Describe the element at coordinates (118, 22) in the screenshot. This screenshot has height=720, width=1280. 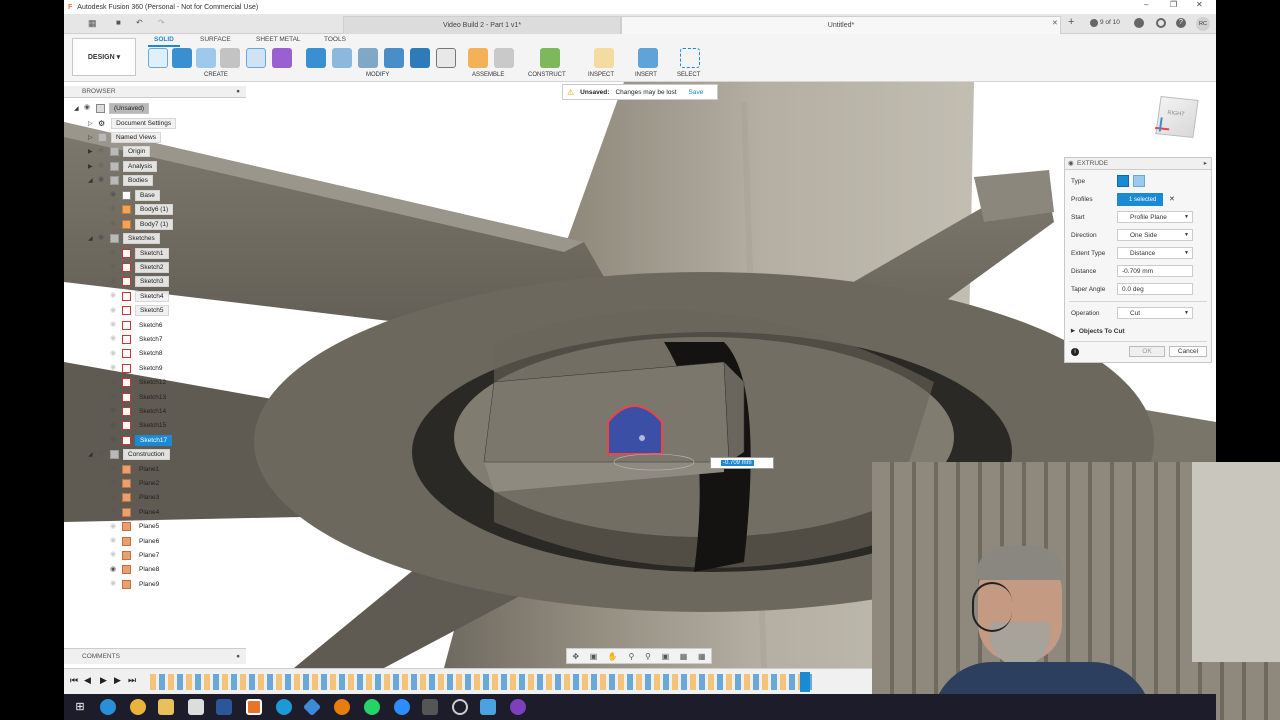
I see `save-icon: ■` at that location.